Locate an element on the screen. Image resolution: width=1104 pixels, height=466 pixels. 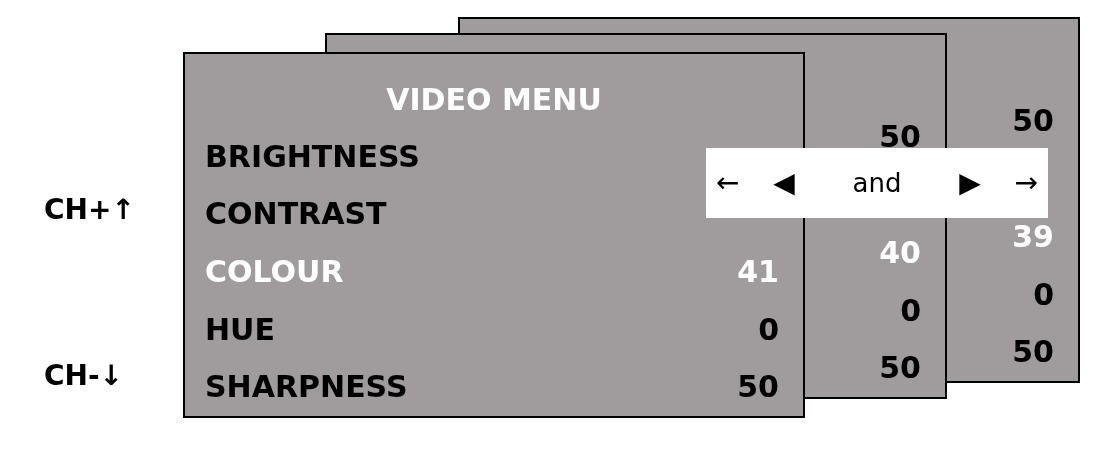
arrow-glyph: ← is located at coordinates (728, 183).